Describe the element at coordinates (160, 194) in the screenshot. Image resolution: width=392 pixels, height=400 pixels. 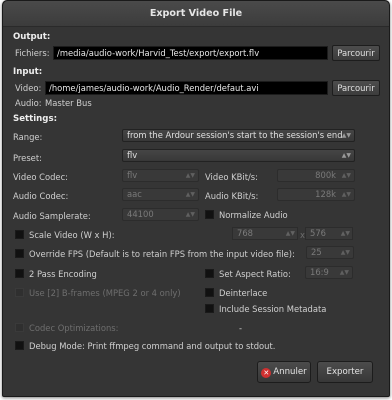
I see `audio-codec-select: aac ▲▼` at that location.